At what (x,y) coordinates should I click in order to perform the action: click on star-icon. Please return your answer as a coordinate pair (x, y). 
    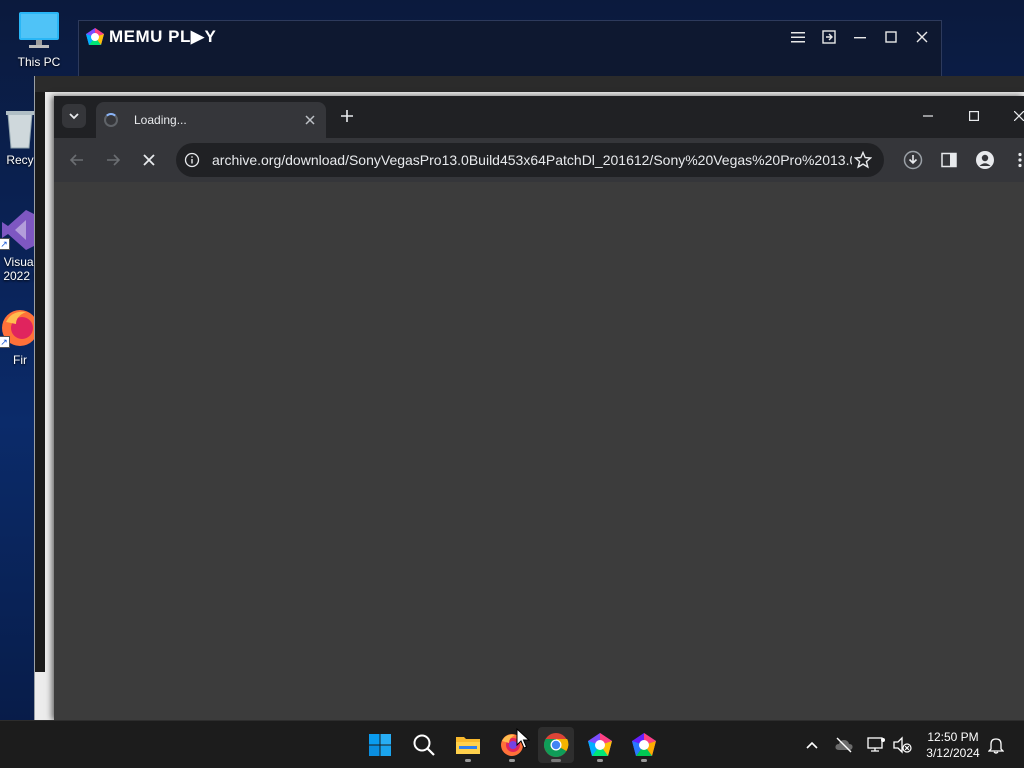
    Looking at the image, I should click on (863, 160).